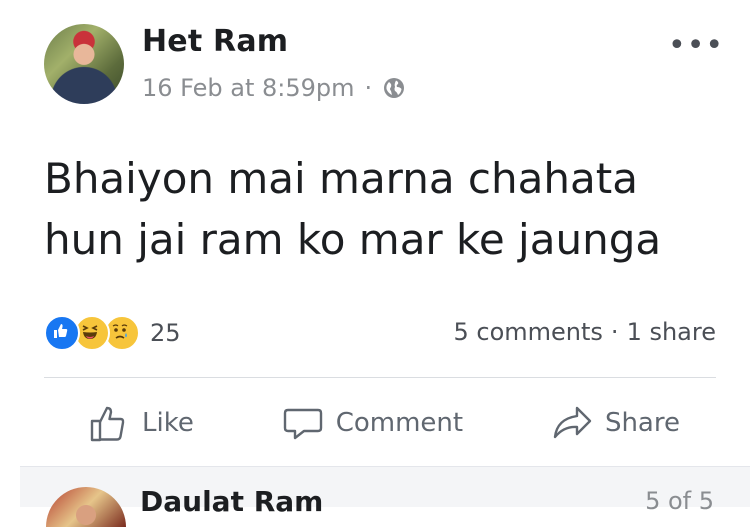 This screenshot has height=527, width=750. I want to click on thumbs-up-icon, so click(107, 424).